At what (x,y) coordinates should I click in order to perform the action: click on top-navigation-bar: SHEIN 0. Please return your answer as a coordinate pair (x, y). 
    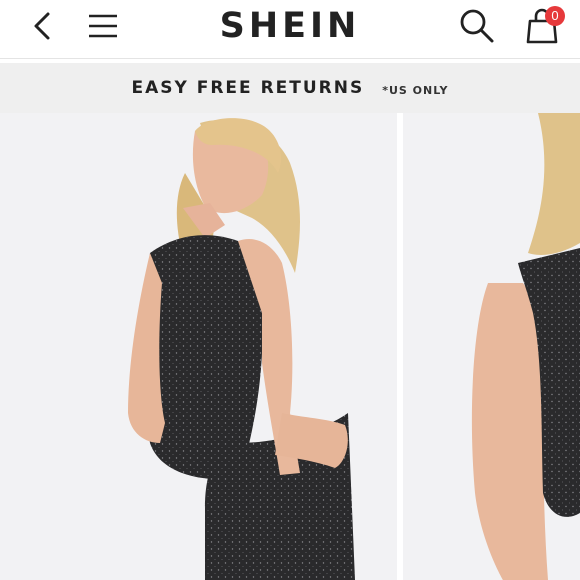
    Looking at the image, I should click on (290, 29).